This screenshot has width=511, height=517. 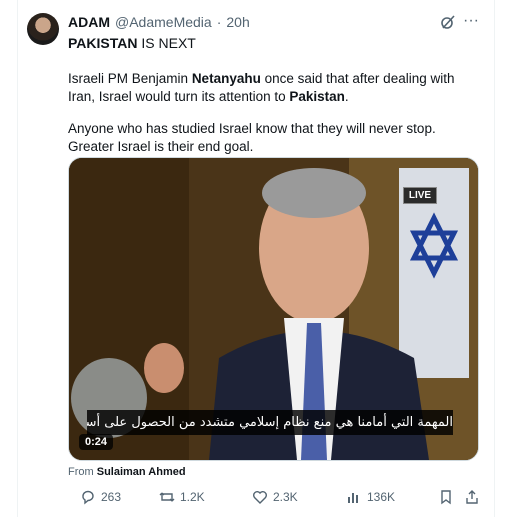 What do you see at coordinates (81, 472) in the screenshot?
I see `from-label: From` at bounding box center [81, 472].